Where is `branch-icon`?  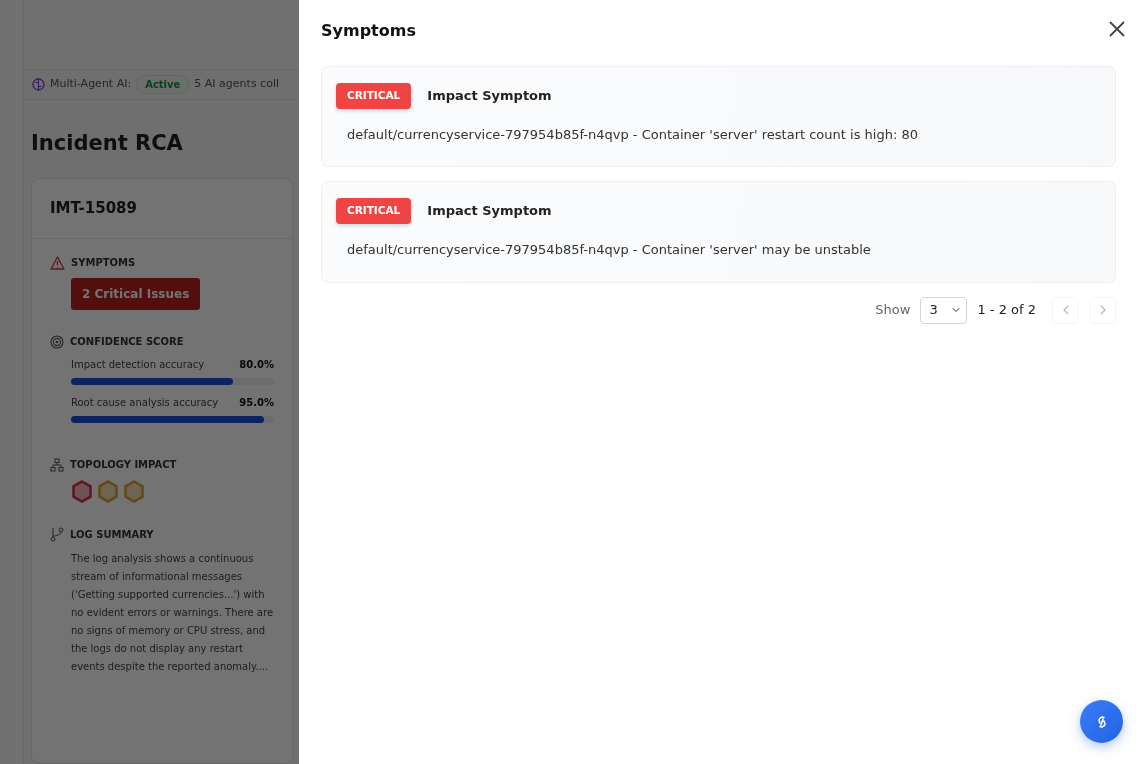
branch-icon is located at coordinates (57, 534).